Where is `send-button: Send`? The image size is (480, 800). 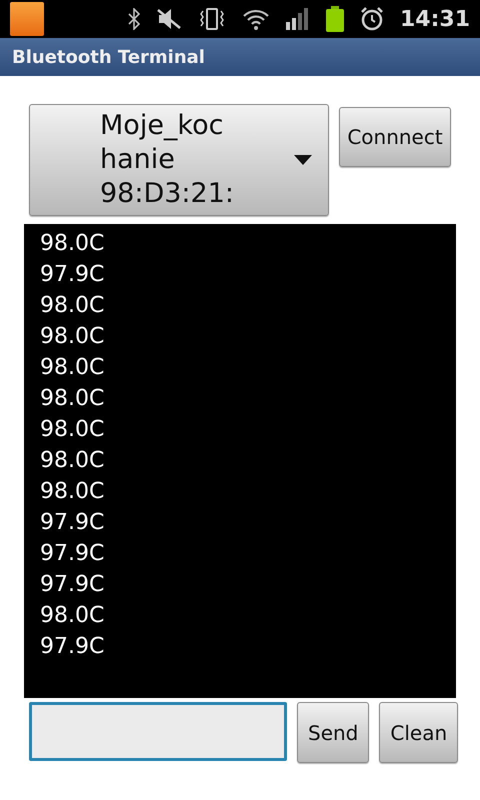
send-button: Send is located at coordinates (333, 732).